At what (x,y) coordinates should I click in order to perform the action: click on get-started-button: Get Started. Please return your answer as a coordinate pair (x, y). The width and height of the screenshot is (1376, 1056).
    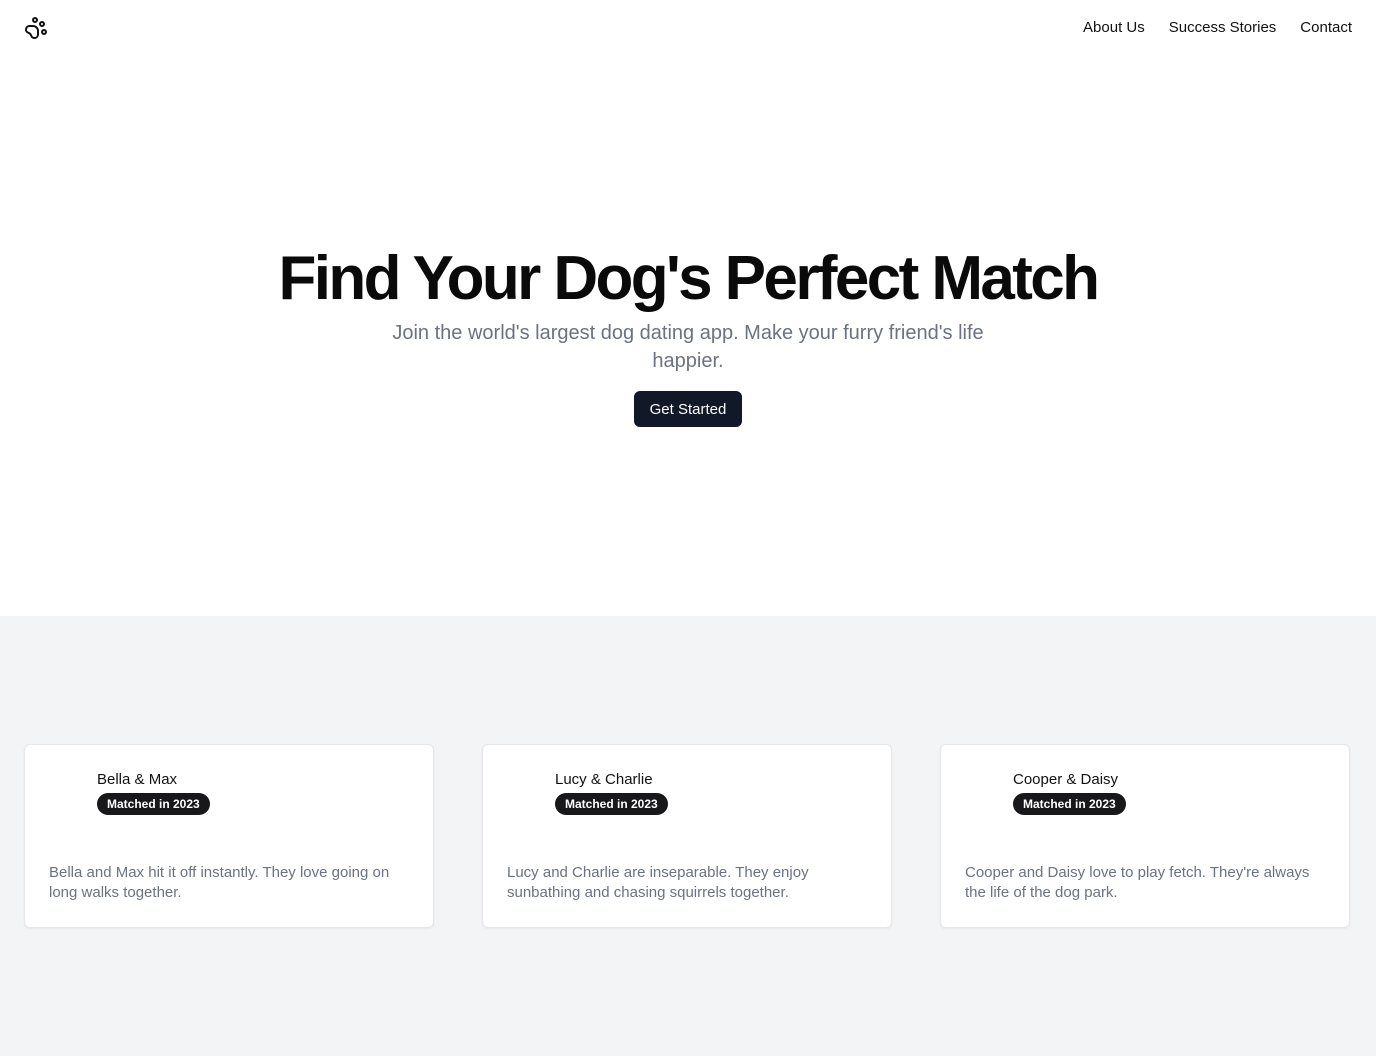
    Looking at the image, I should click on (688, 409).